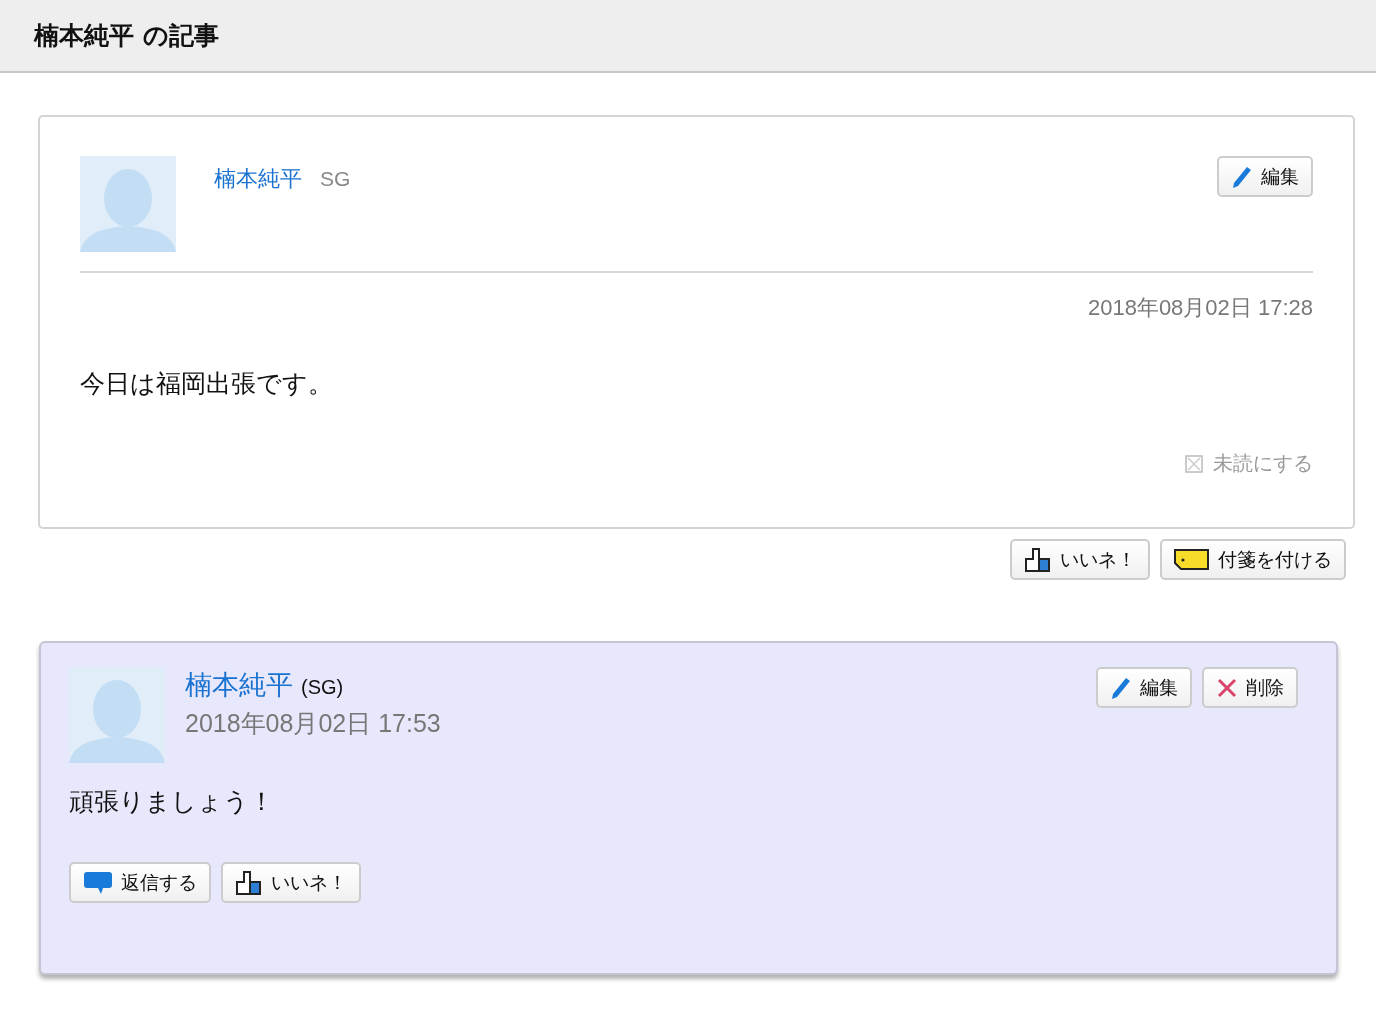 The width and height of the screenshot is (1376, 1030). What do you see at coordinates (322, 687) in the screenshot?
I see `group-label: (SG)` at bounding box center [322, 687].